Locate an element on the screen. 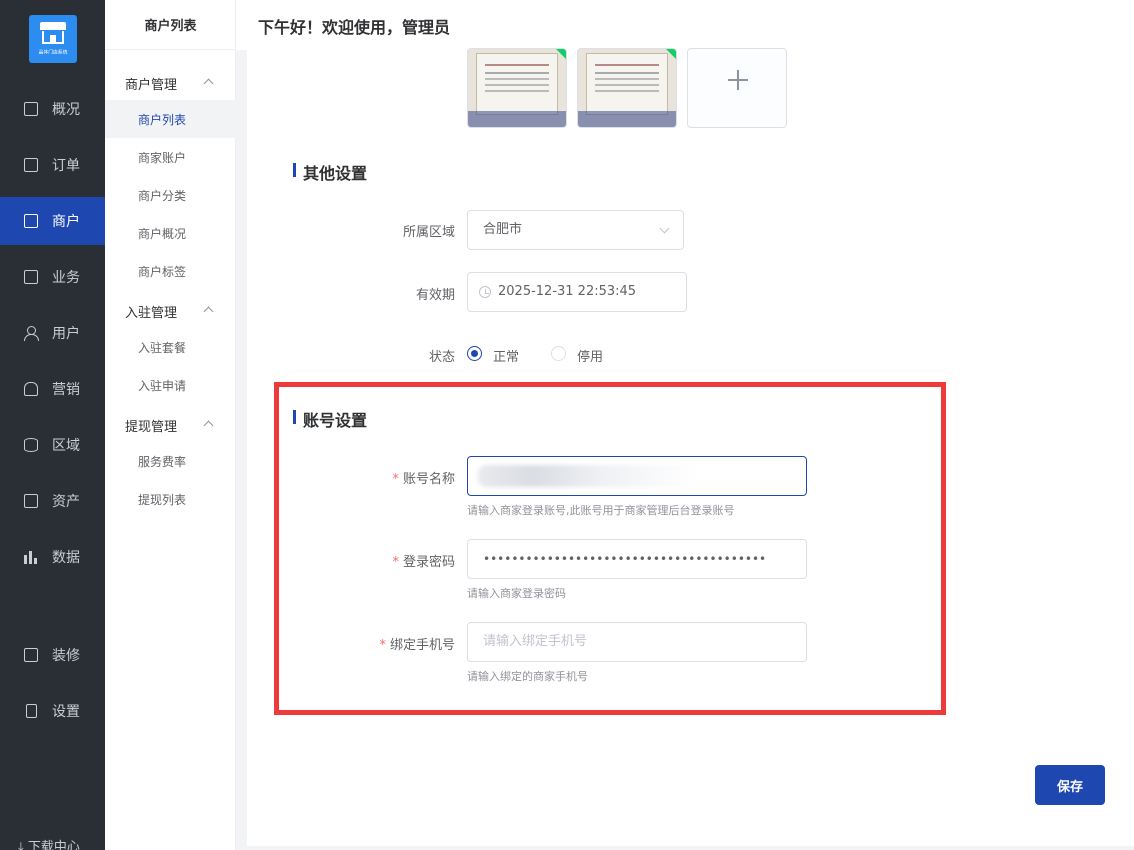  settings-icon is located at coordinates (31, 711).